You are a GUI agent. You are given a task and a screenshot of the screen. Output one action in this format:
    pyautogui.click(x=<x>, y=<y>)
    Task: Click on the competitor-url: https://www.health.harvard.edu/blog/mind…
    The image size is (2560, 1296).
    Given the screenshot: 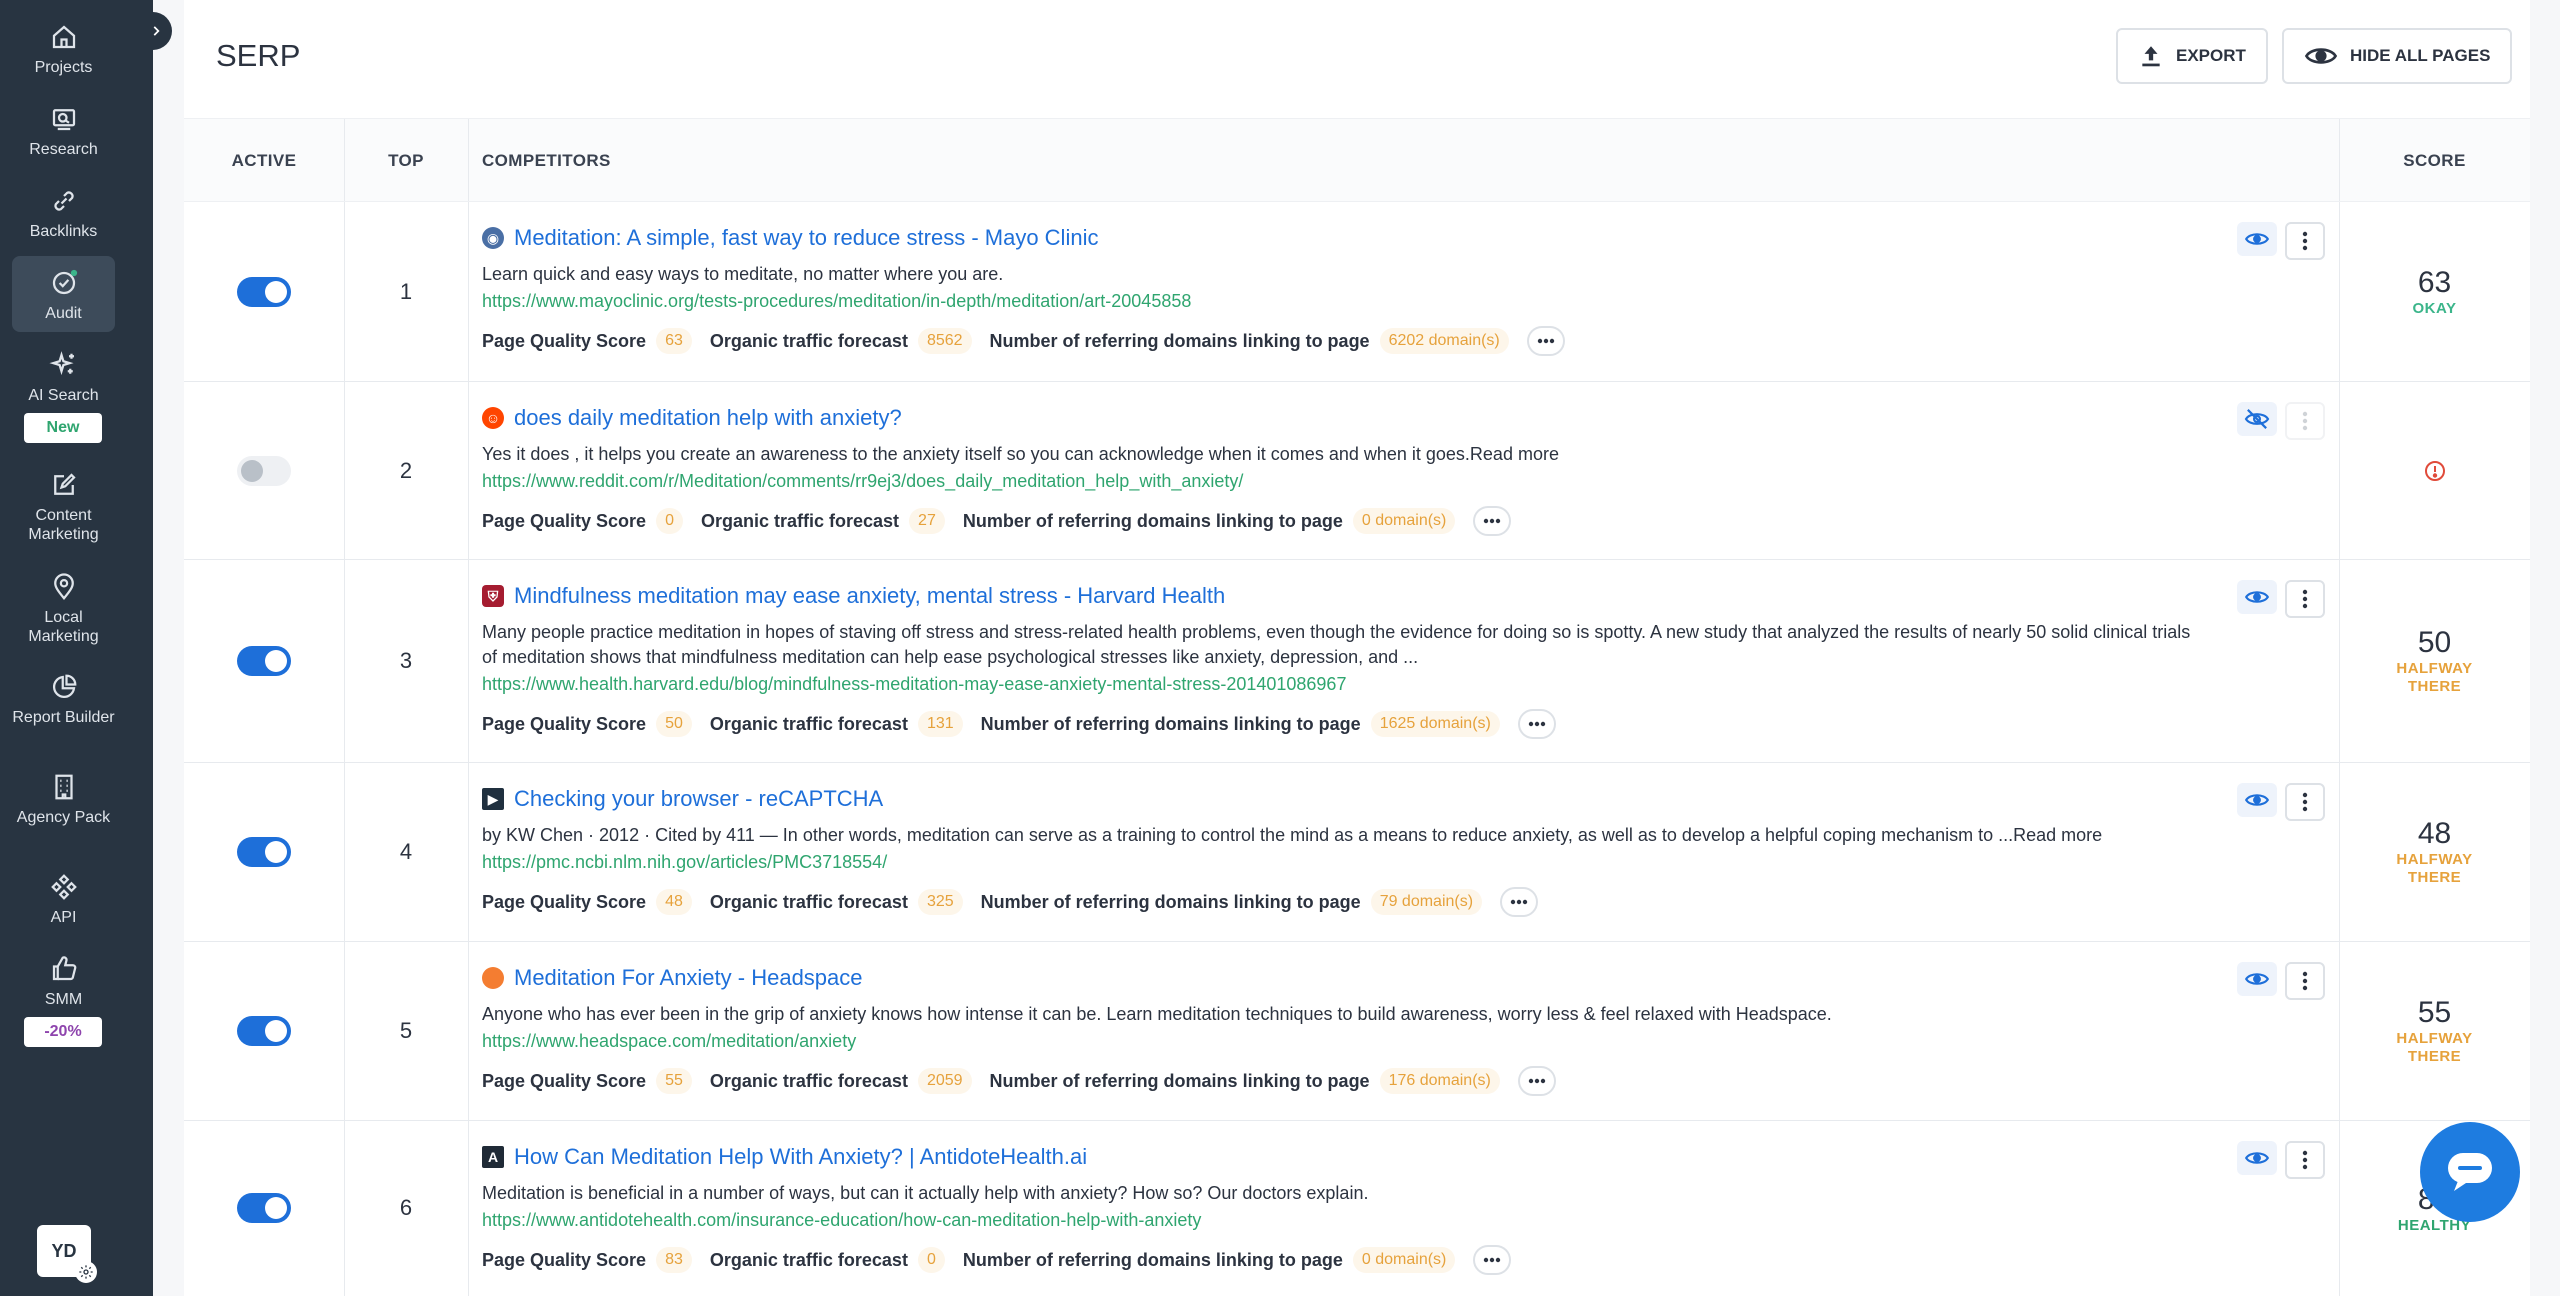 What is the action you would take?
    pyautogui.click(x=1403, y=684)
    